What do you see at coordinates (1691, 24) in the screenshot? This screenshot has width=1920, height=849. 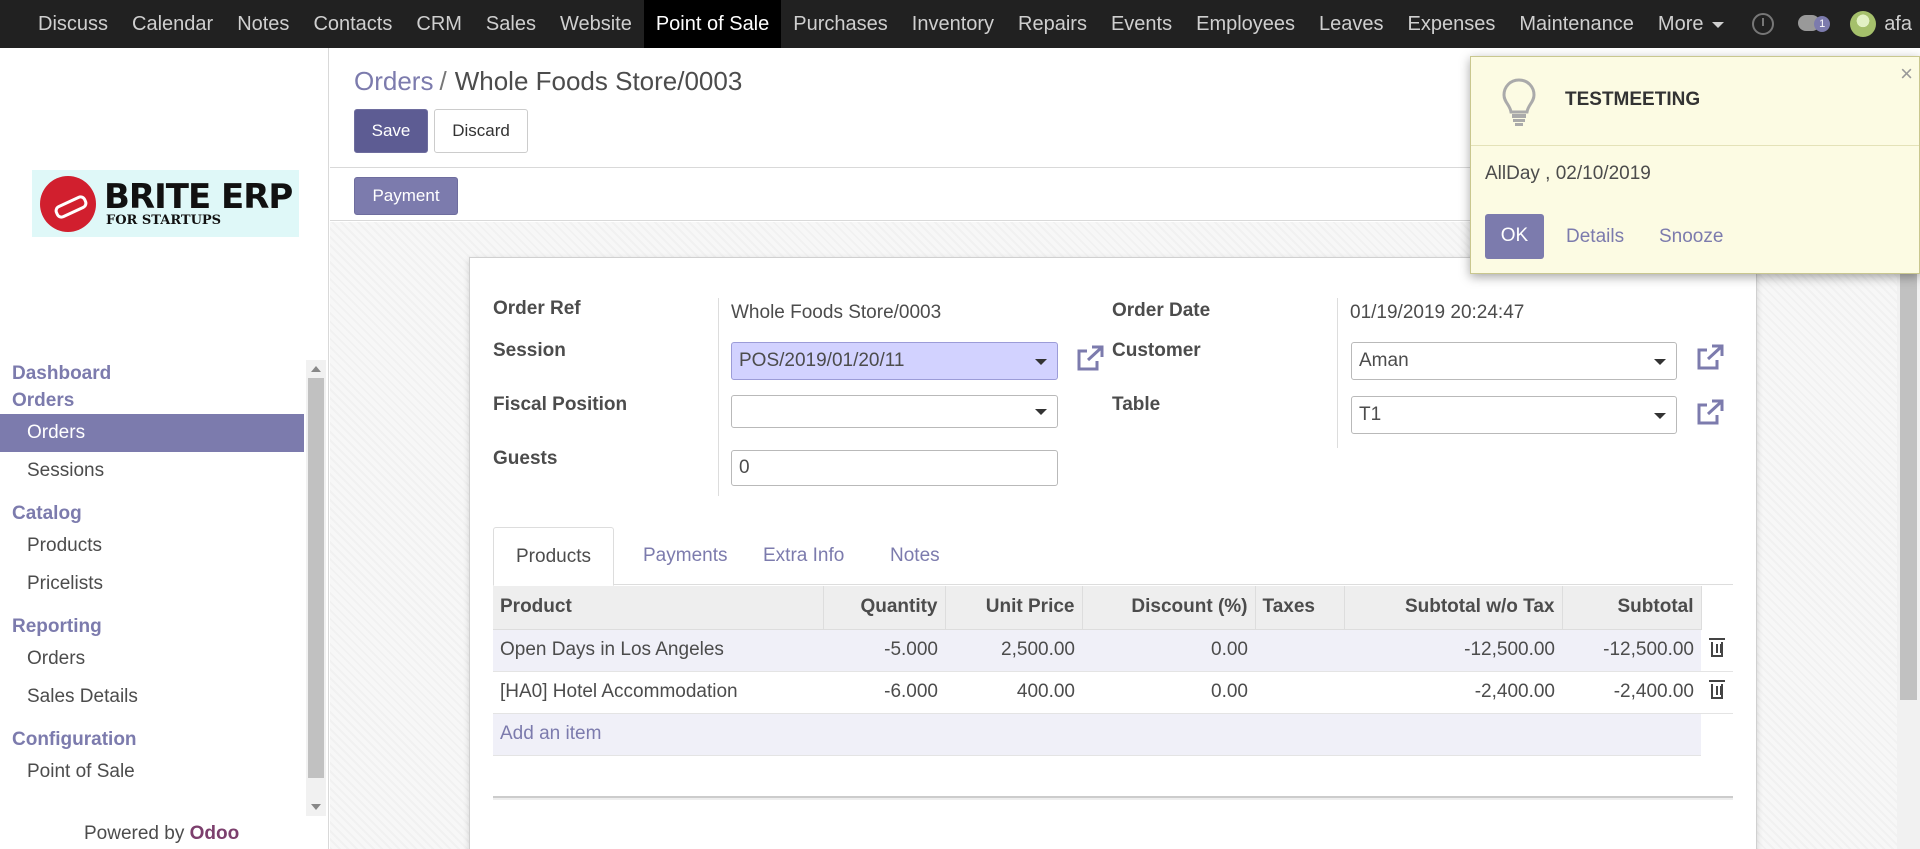 I see `menu-more: More` at bounding box center [1691, 24].